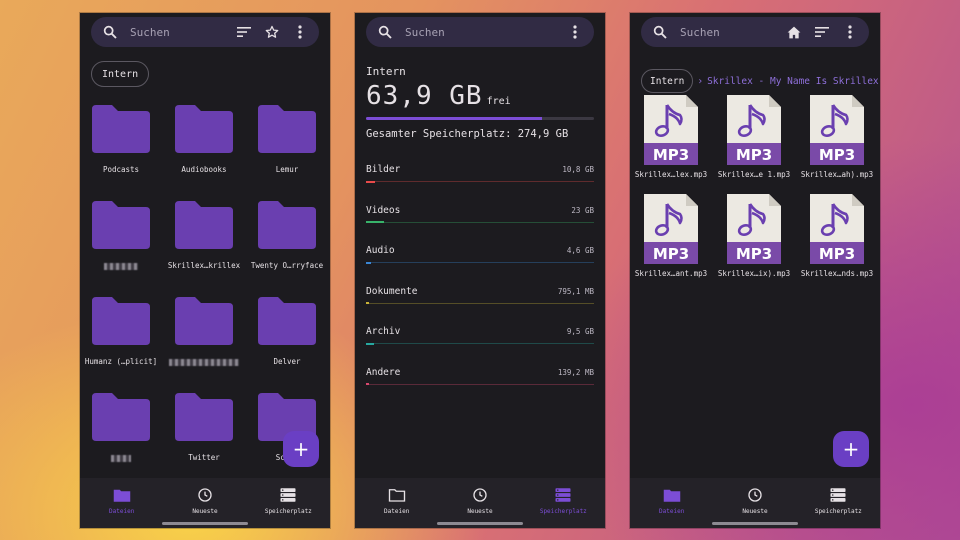  Describe the element at coordinates (287, 330) in the screenshot. I see `folder-item: Delver` at that location.